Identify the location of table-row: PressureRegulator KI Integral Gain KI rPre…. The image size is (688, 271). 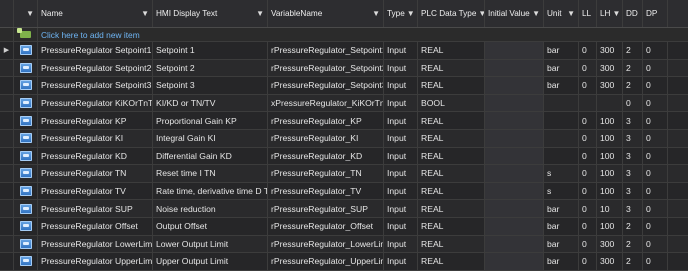
(344, 138).